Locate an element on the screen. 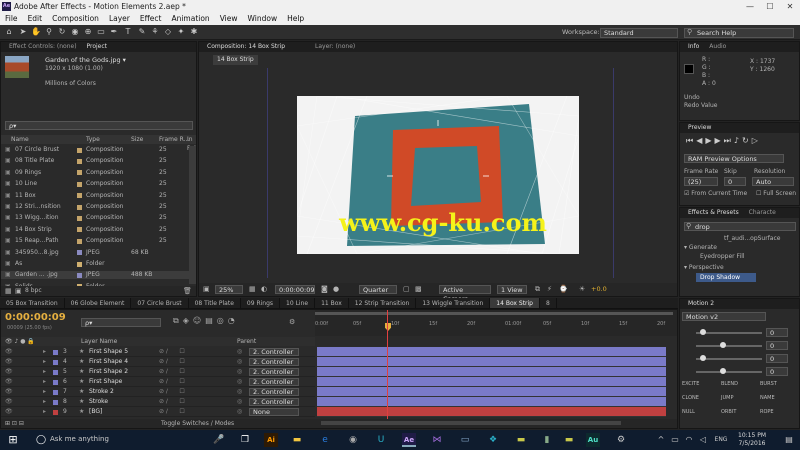  interpret-footage-icon: ▦ is located at coordinates (8, 291).